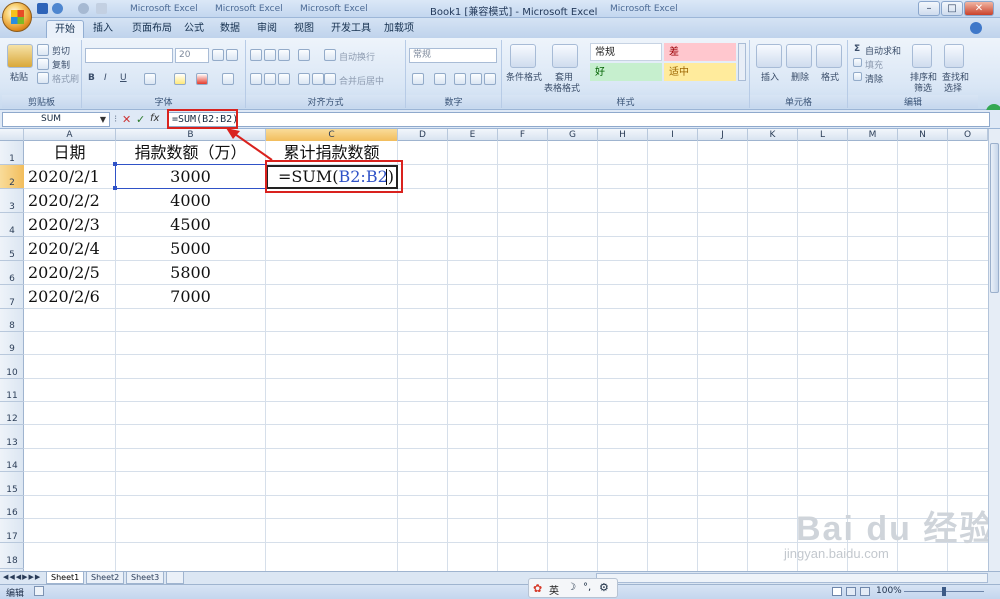 The width and height of the screenshot is (1000, 599). Describe the element at coordinates (175, 578) in the screenshot. I see `insert-sheet-icon` at that location.